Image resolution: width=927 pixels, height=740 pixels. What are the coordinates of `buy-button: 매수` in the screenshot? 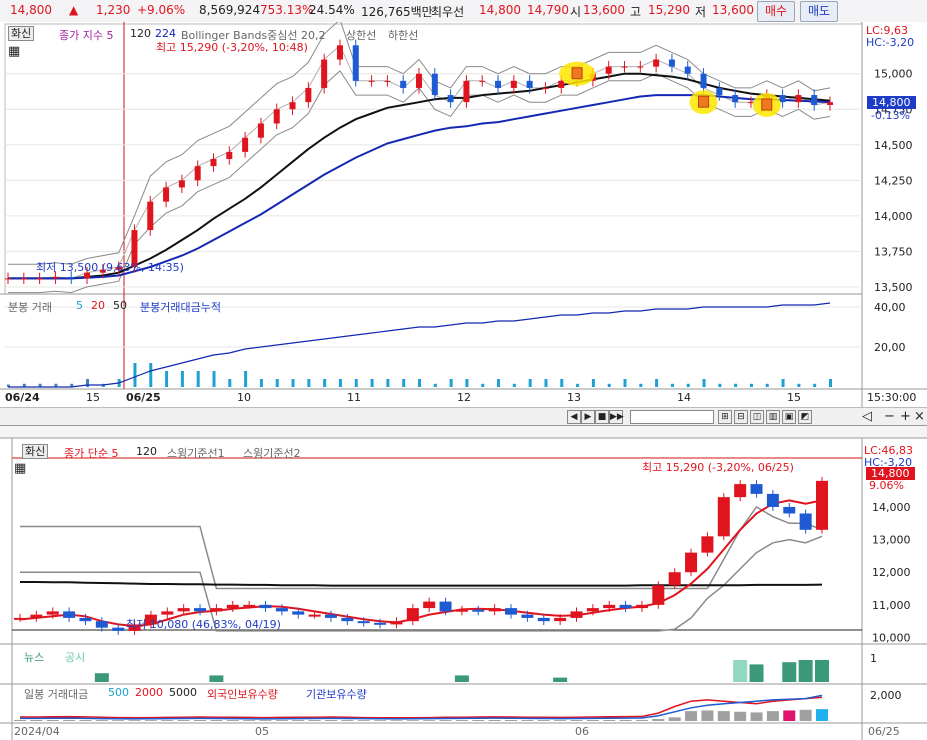 It's located at (776, 11).